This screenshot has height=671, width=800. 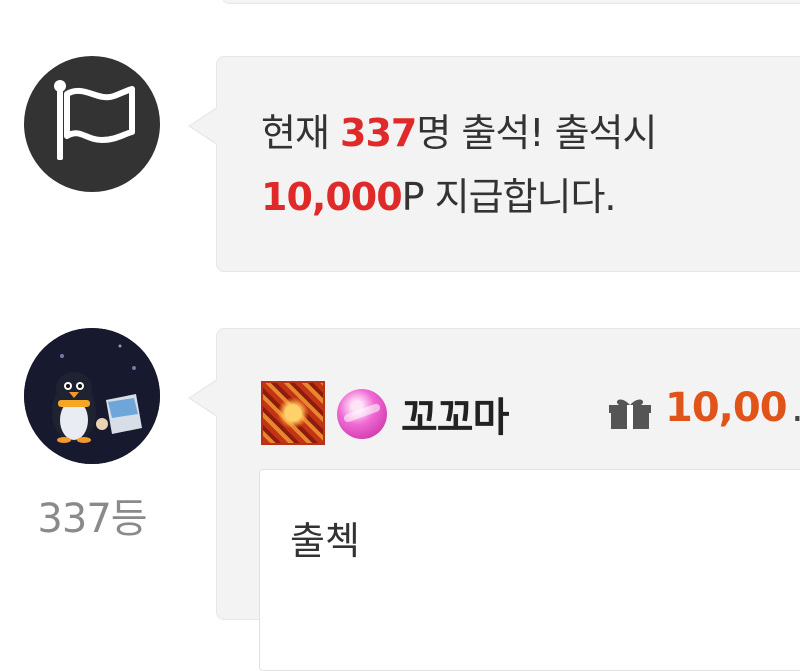 I want to click on gift-icon, so click(x=630, y=414).